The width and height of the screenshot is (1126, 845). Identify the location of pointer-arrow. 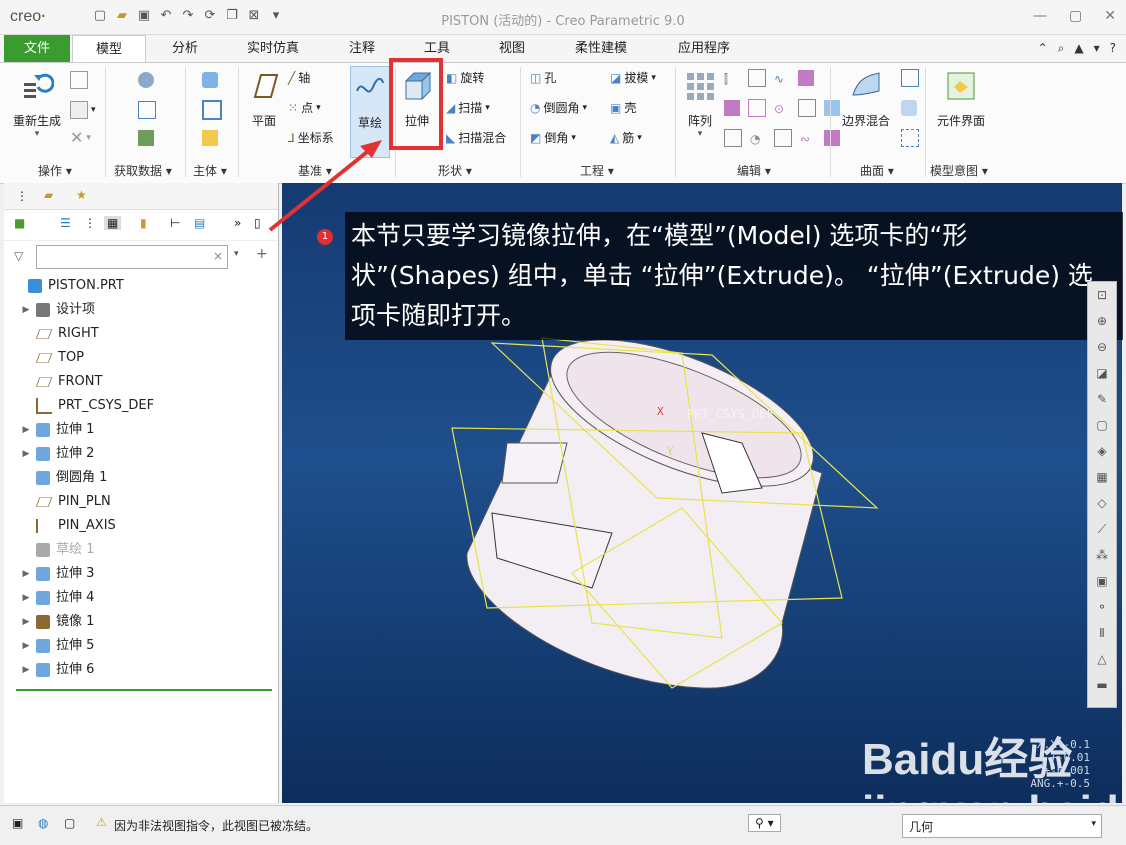
(325, 186).